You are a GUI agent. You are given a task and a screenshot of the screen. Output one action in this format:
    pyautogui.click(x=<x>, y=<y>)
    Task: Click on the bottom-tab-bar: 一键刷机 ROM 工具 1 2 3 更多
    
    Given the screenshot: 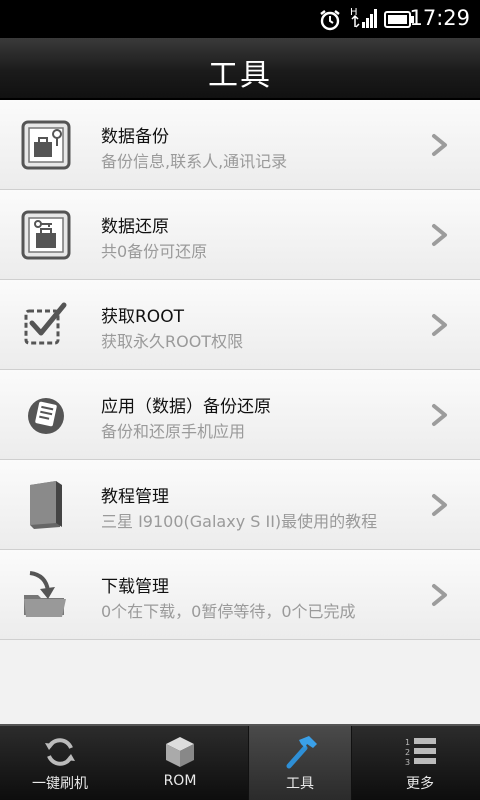 What is the action you would take?
    pyautogui.click(x=240, y=762)
    